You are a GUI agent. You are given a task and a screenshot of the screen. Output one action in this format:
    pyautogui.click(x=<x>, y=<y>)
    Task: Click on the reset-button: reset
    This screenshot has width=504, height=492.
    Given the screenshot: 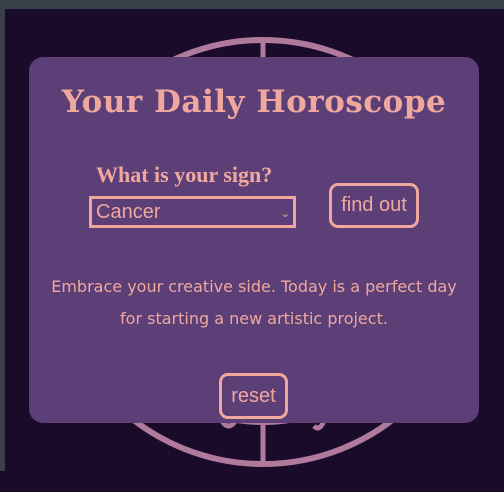 What is the action you would take?
    pyautogui.click(x=253, y=396)
    